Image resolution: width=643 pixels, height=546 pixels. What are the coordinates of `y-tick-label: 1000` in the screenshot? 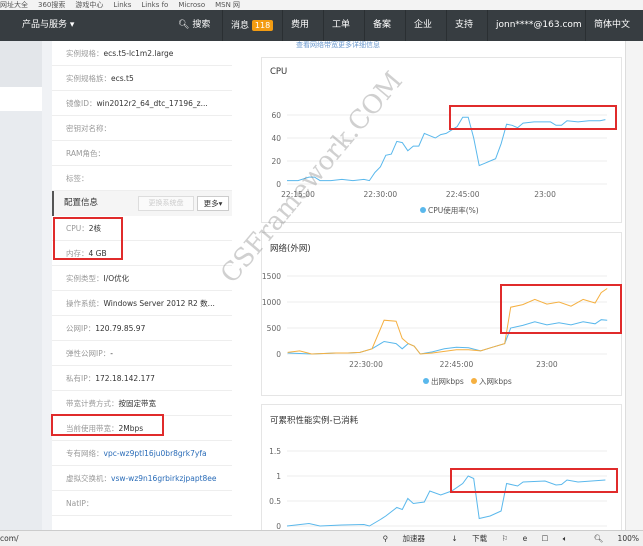 It's located at (271, 302).